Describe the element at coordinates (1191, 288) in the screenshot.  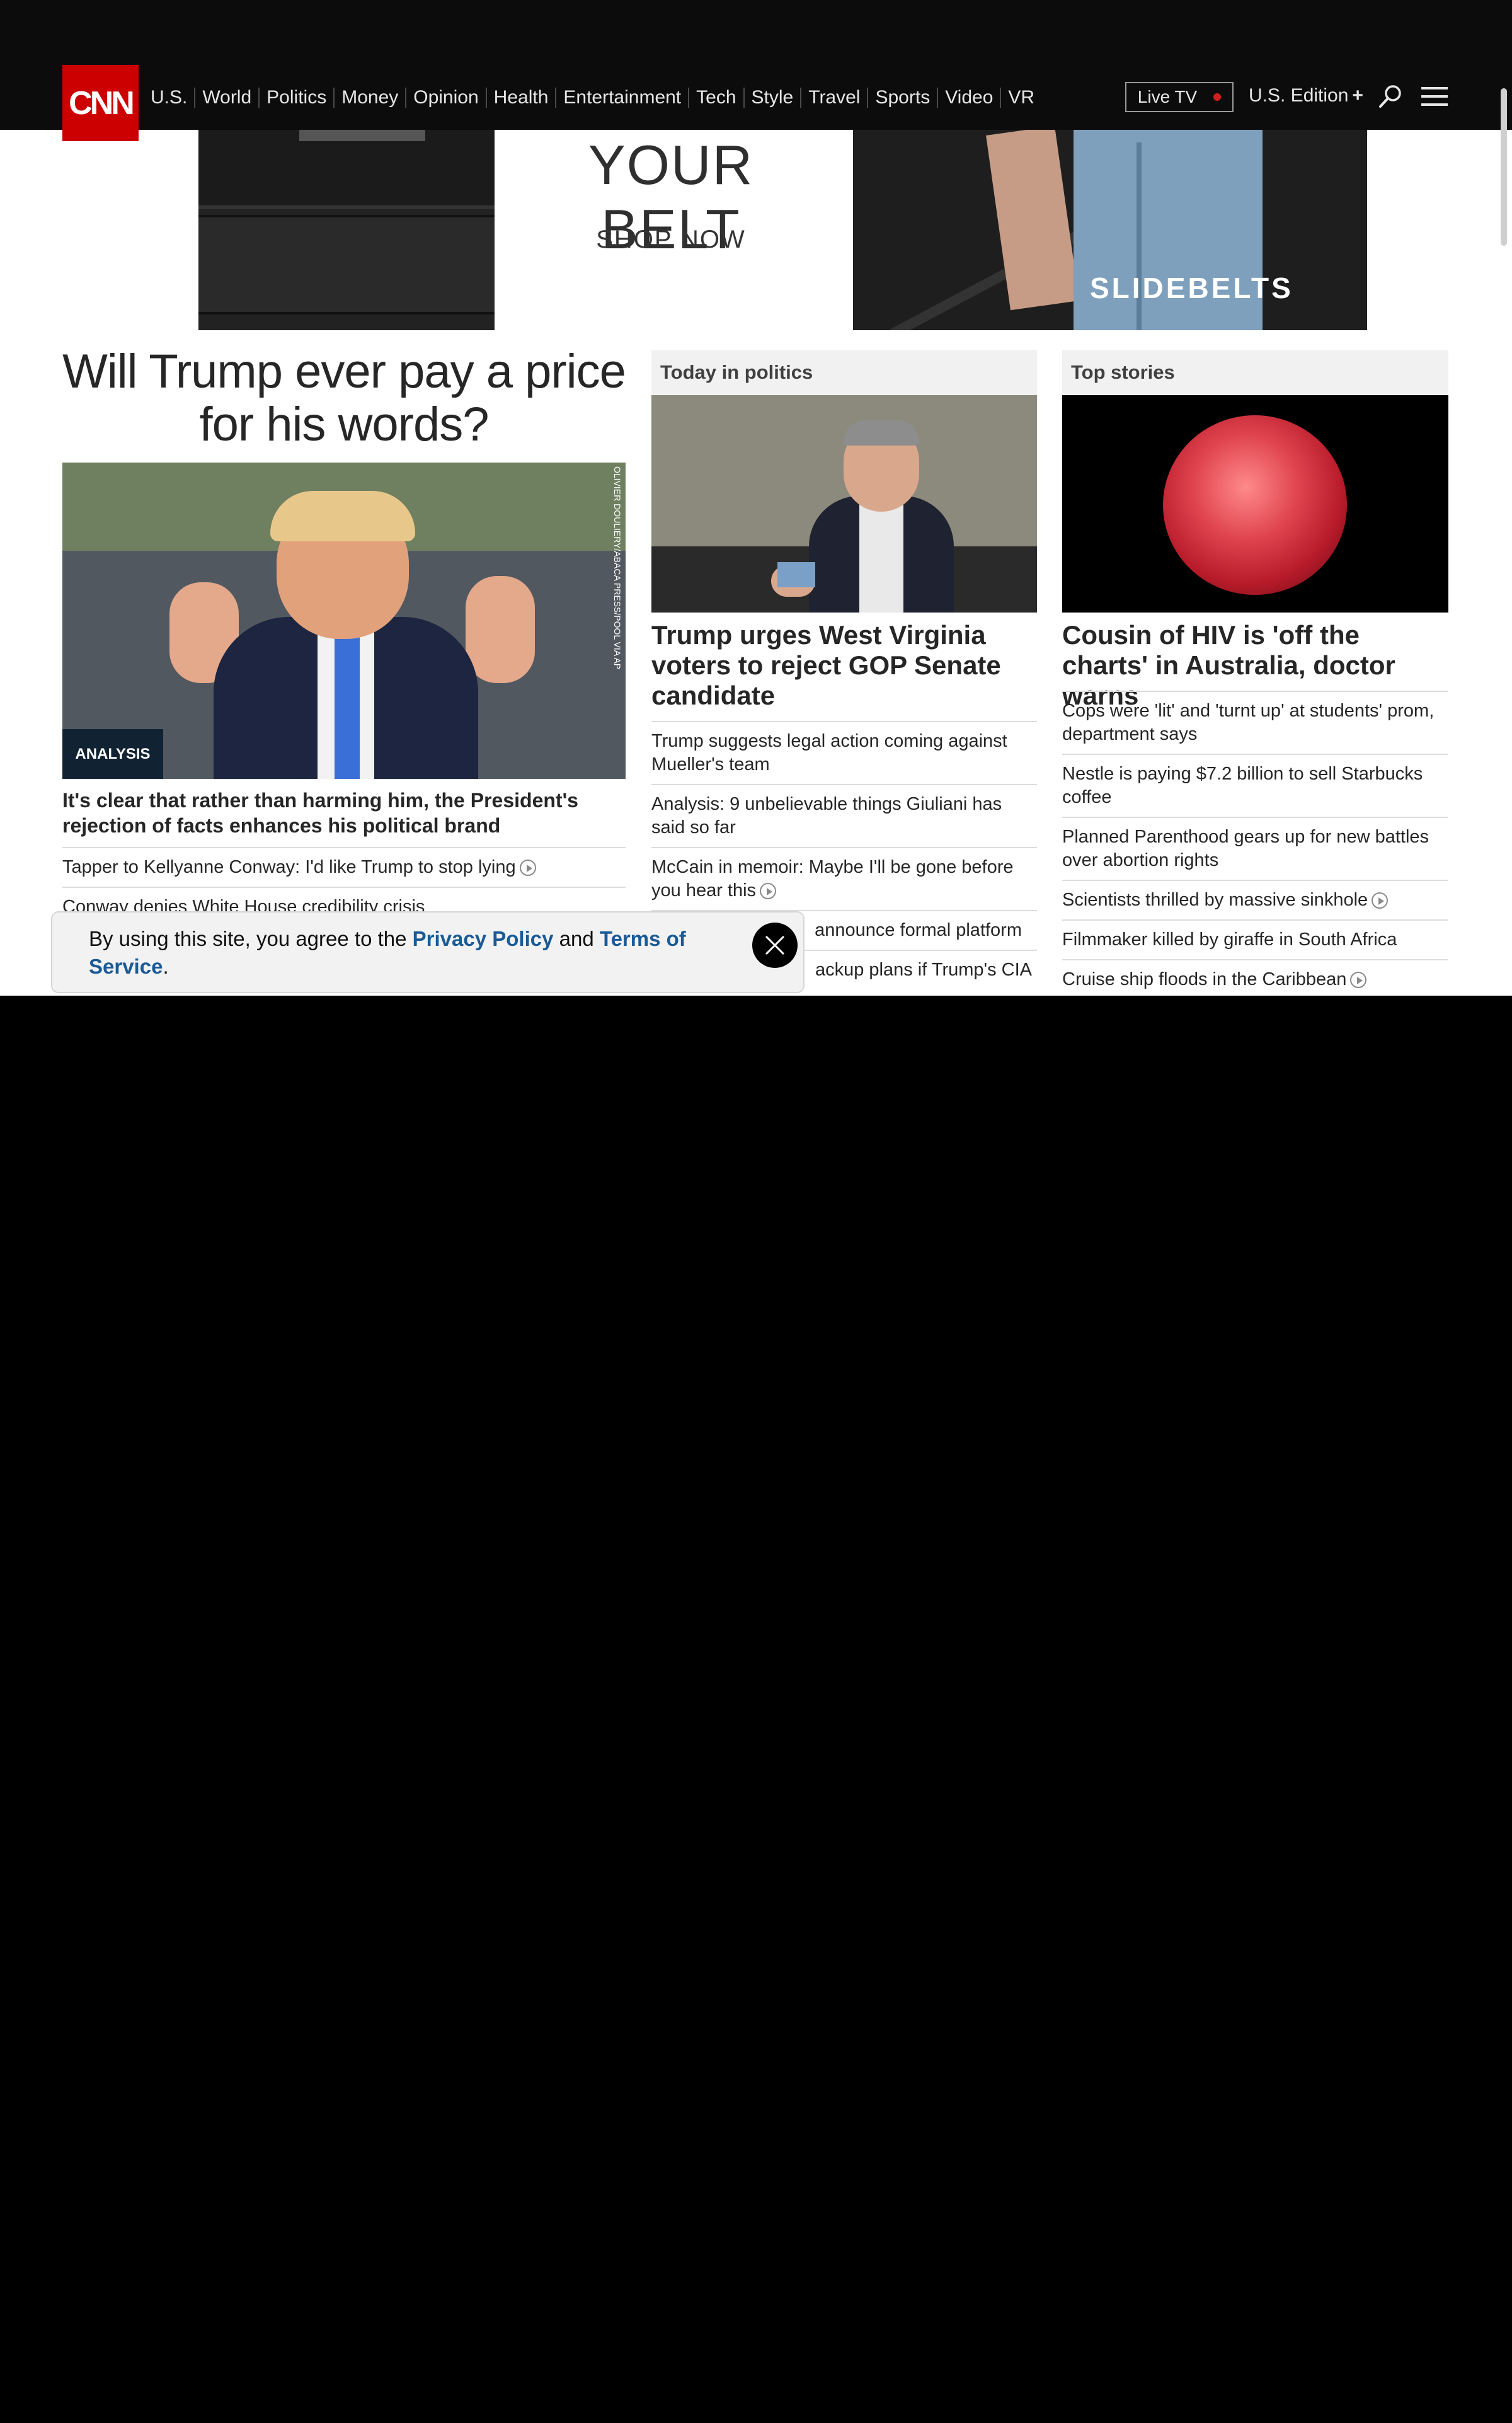
I see `ad-brand-logo: SLIDEBELTS` at that location.